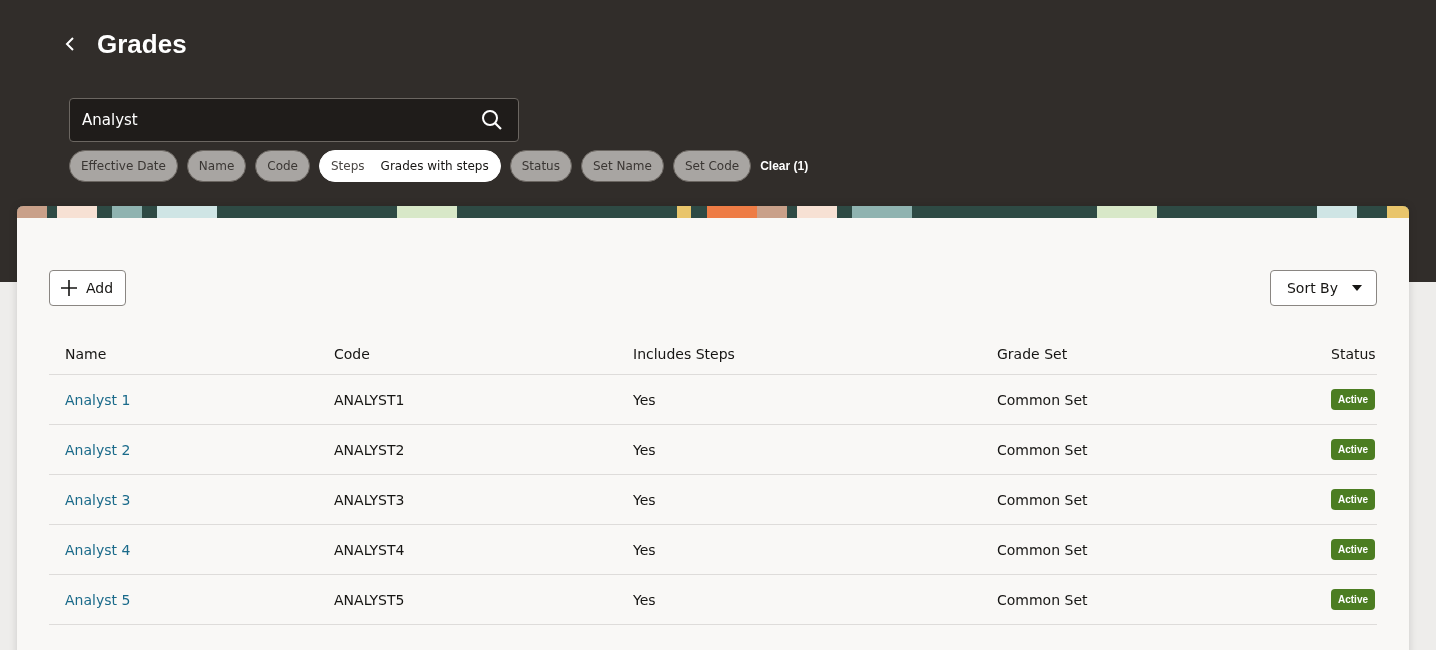  Describe the element at coordinates (69, 288) in the screenshot. I see `plus-icon` at that location.